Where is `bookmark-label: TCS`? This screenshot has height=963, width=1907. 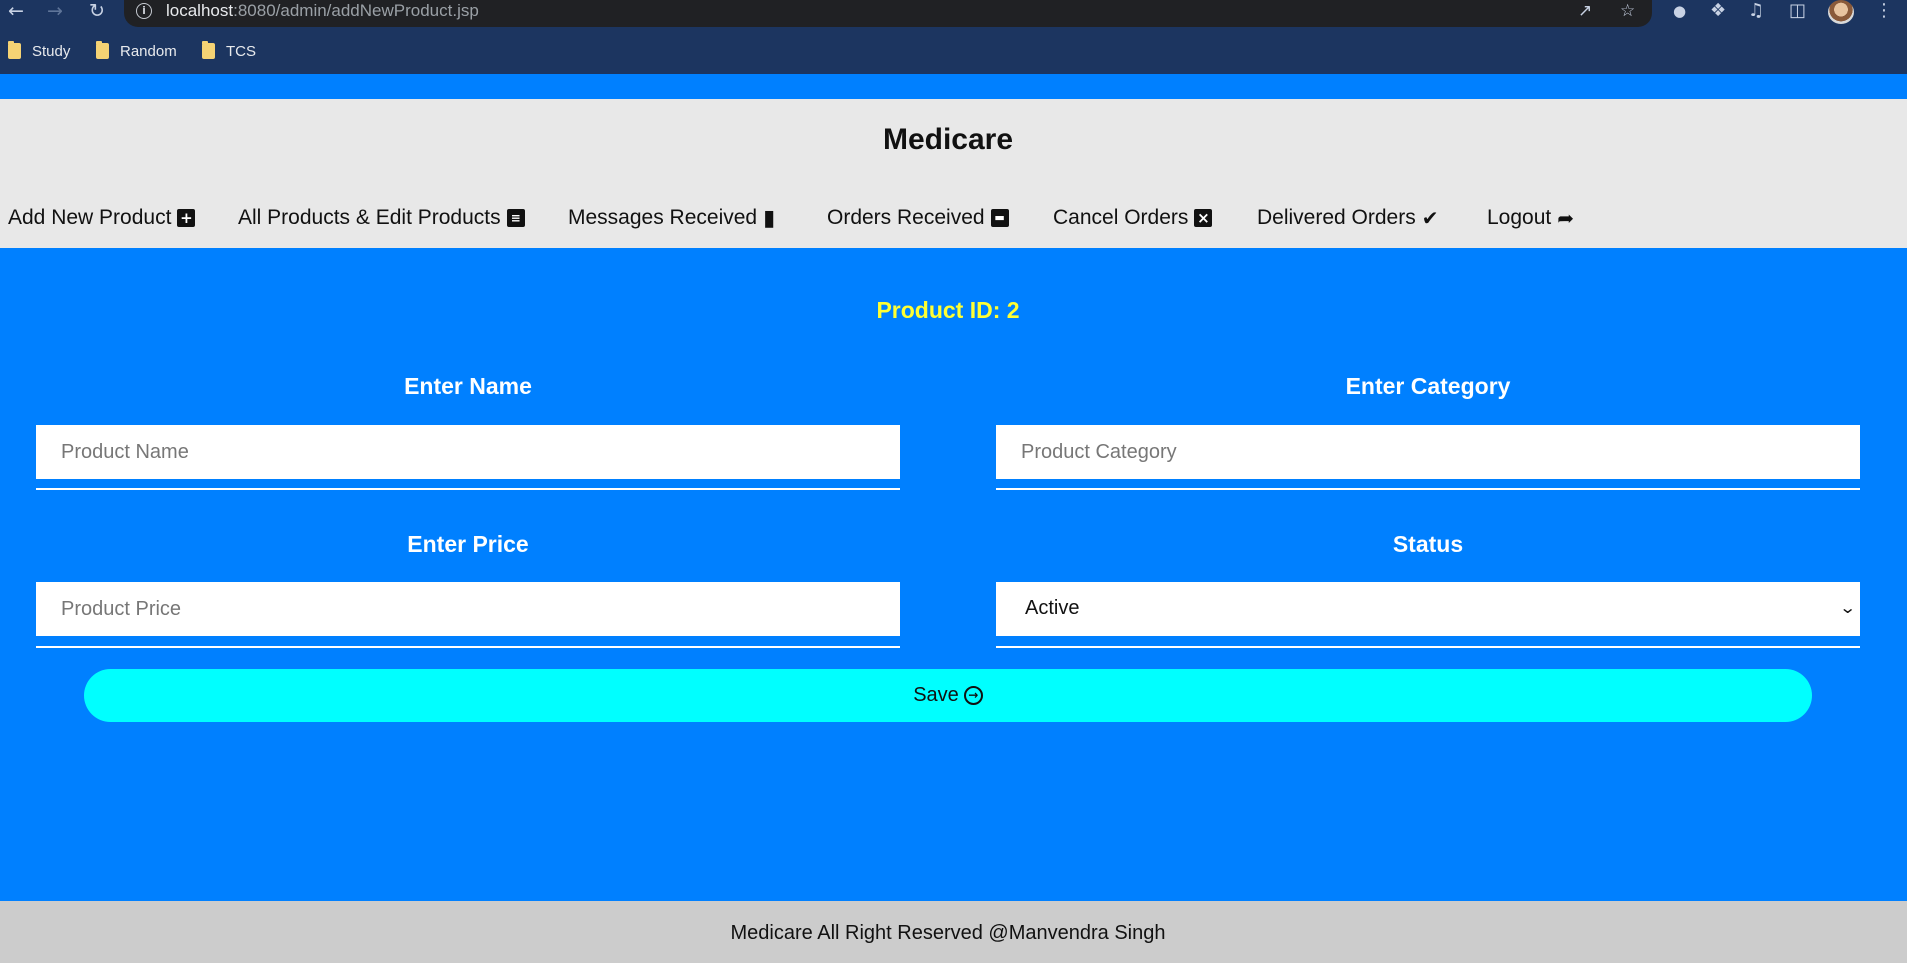 bookmark-label: TCS is located at coordinates (241, 51).